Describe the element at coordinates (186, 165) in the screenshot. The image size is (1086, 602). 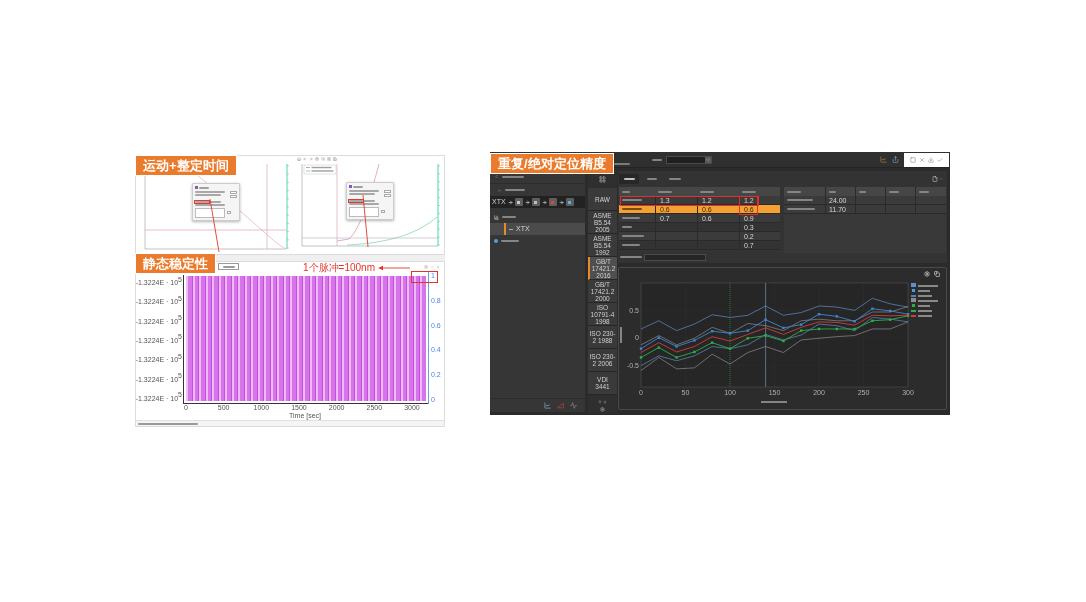
I see `callout-label: 运动+整定时间` at that location.